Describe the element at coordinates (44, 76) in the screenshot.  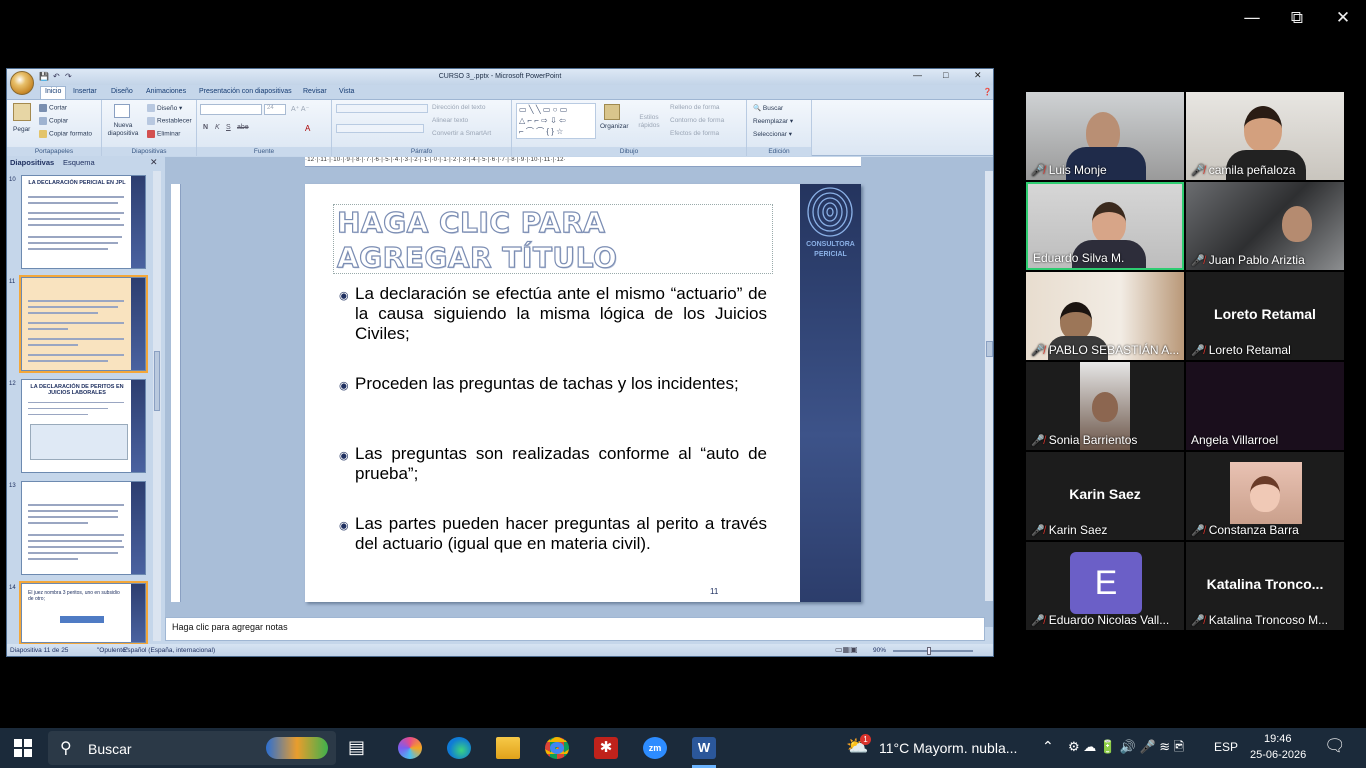
I see `save-icon: 💾` at that location.